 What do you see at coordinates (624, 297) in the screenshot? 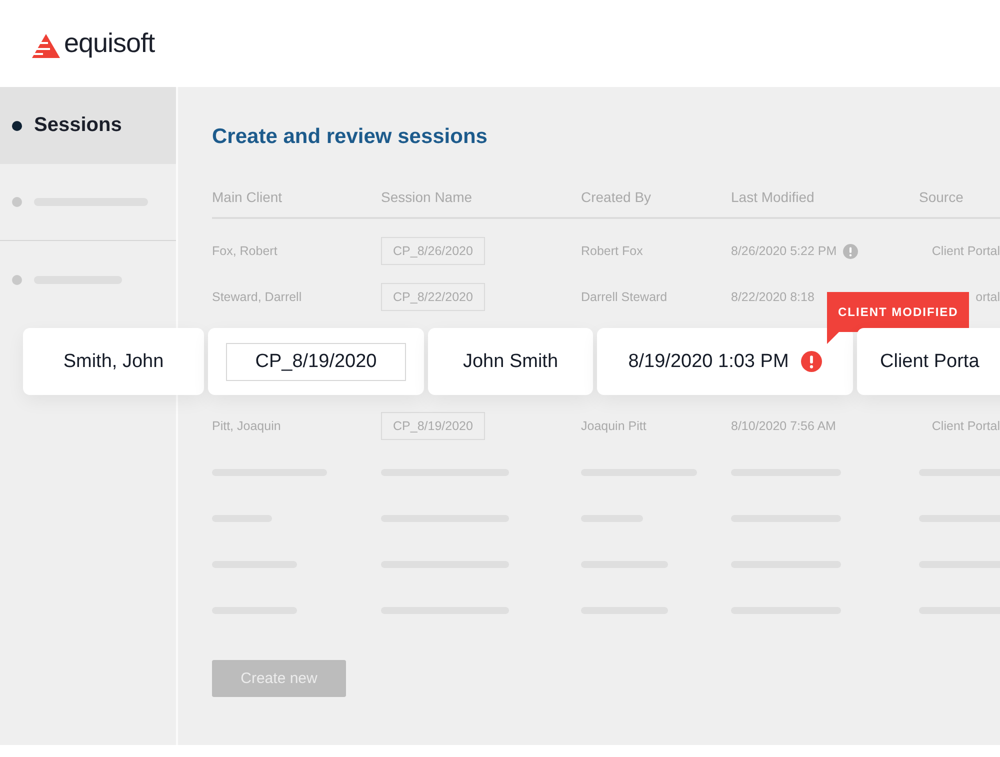
I see `table-cell-text: Darrell Steward` at bounding box center [624, 297].